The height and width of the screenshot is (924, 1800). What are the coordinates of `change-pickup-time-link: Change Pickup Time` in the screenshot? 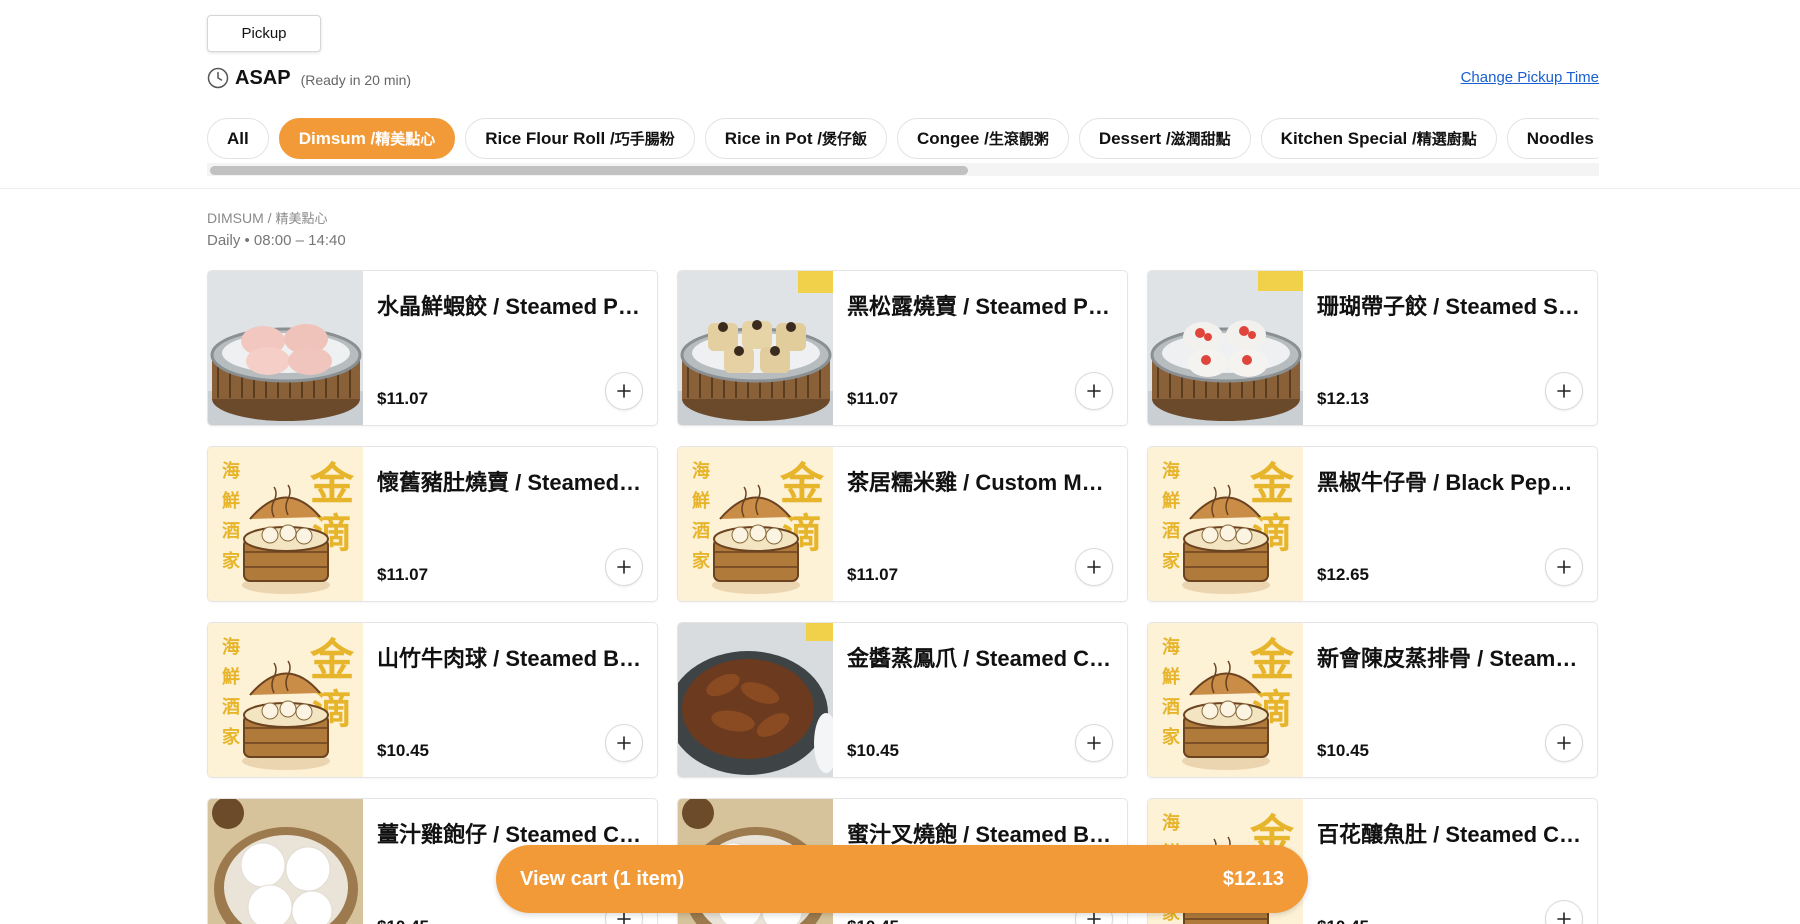 It's located at (1530, 77).